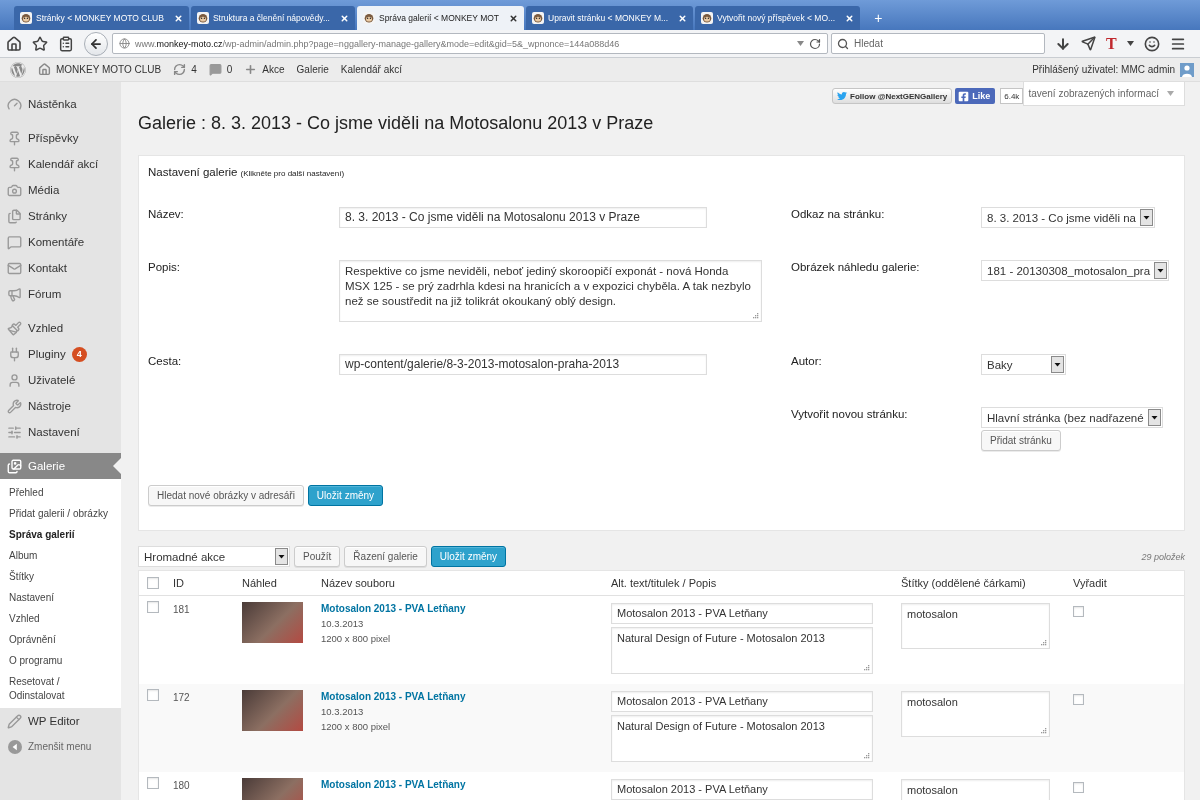 The height and width of the screenshot is (800, 1200). What do you see at coordinates (100, 69) in the screenshot?
I see `site-link: MONKEY MOTO CLUB` at bounding box center [100, 69].